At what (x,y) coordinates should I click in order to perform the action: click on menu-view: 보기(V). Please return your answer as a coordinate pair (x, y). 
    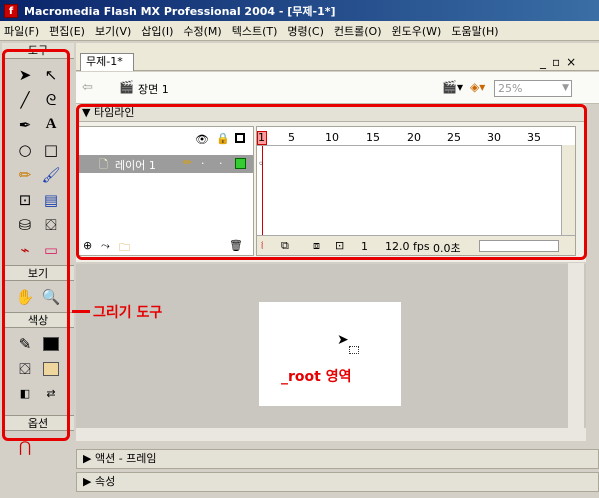
    Looking at the image, I should click on (113, 31).